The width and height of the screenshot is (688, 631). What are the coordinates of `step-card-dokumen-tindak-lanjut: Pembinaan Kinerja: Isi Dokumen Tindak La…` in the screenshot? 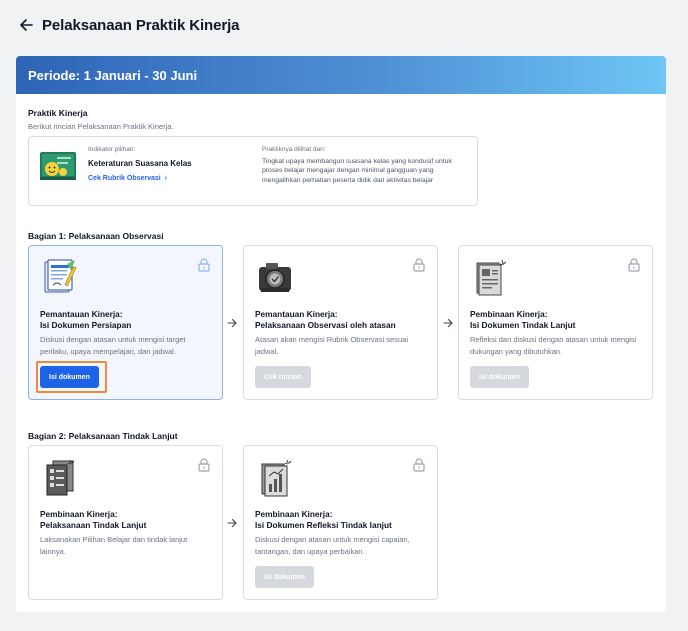 It's located at (555, 322).